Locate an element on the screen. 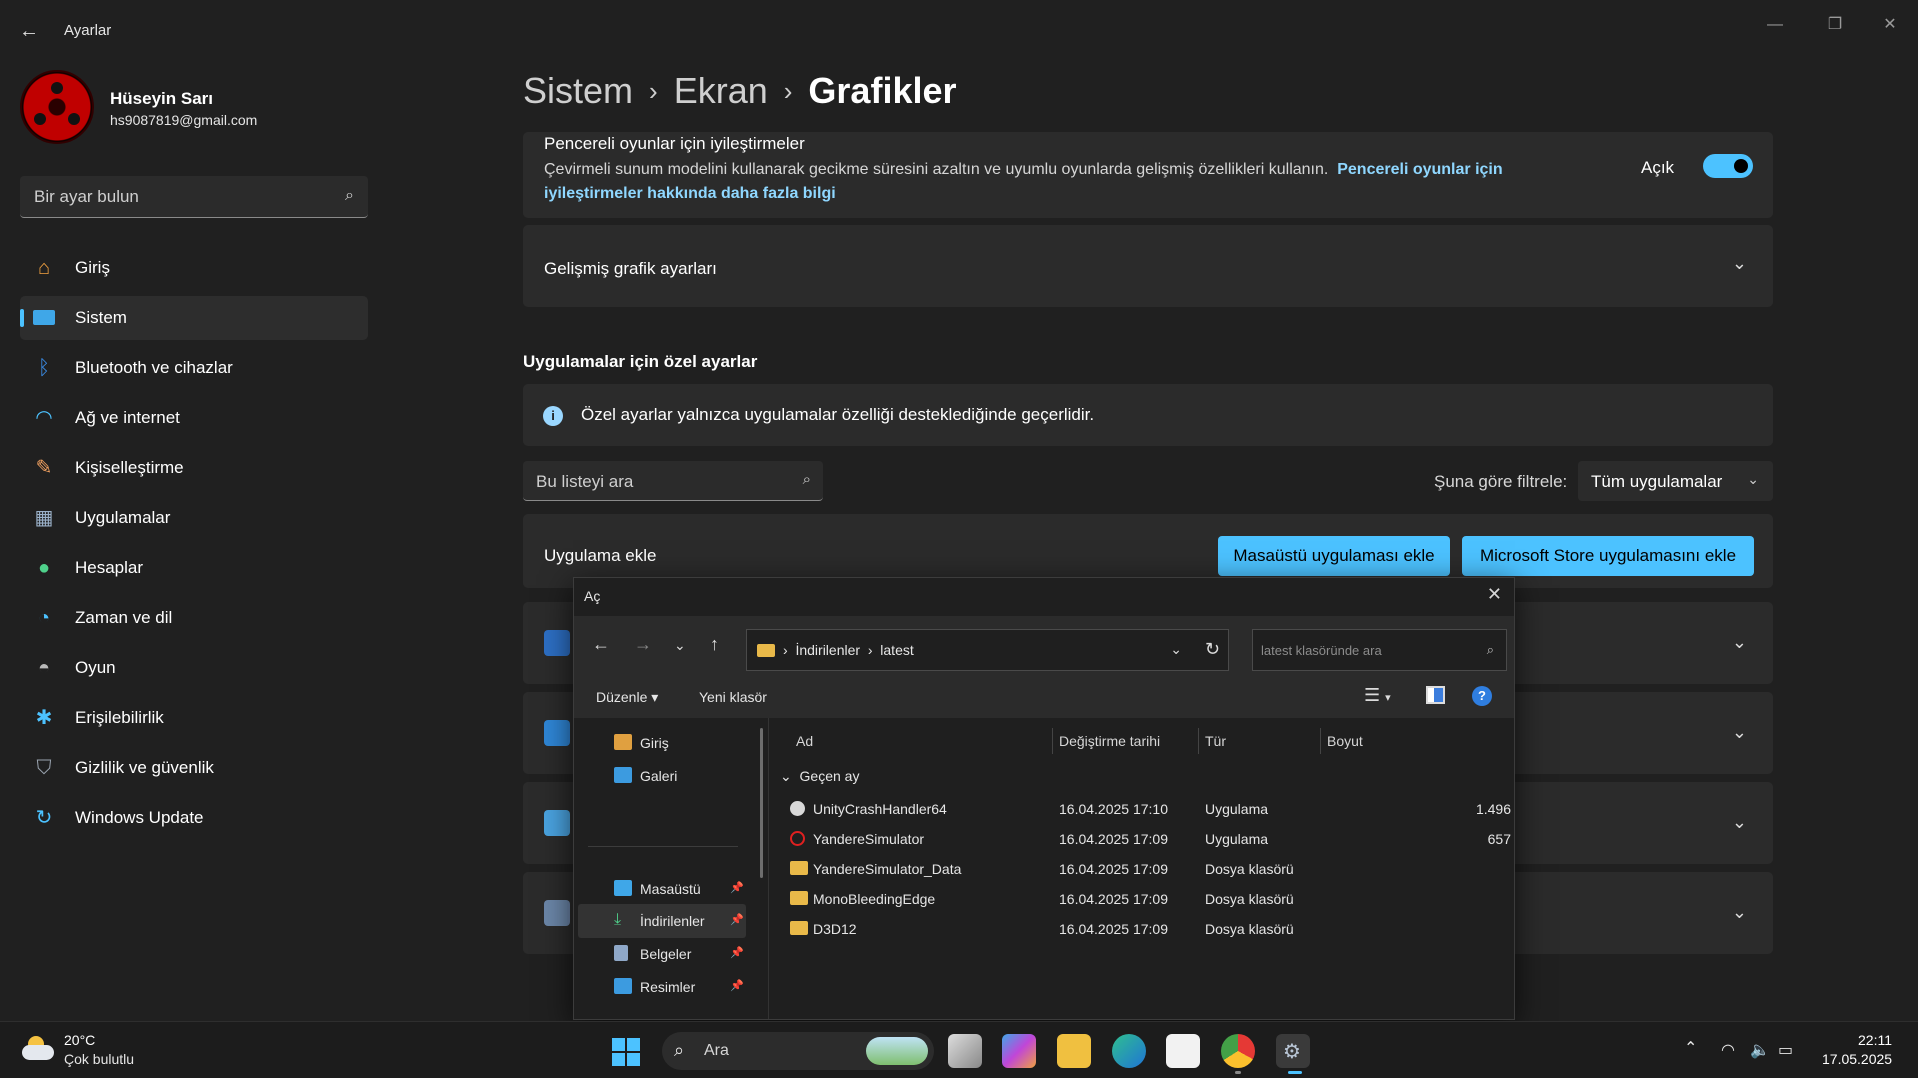  address-bar: › İndirilenler › latest ⌄ ↻ is located at coordinates (987, 650).